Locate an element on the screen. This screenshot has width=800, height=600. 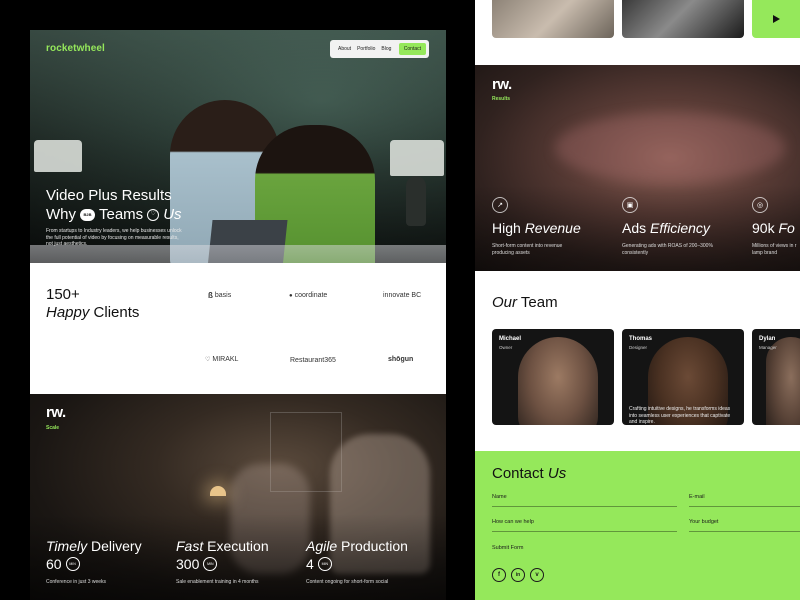
stat-title: Timely Delivery is located at coordinates (94, 546).